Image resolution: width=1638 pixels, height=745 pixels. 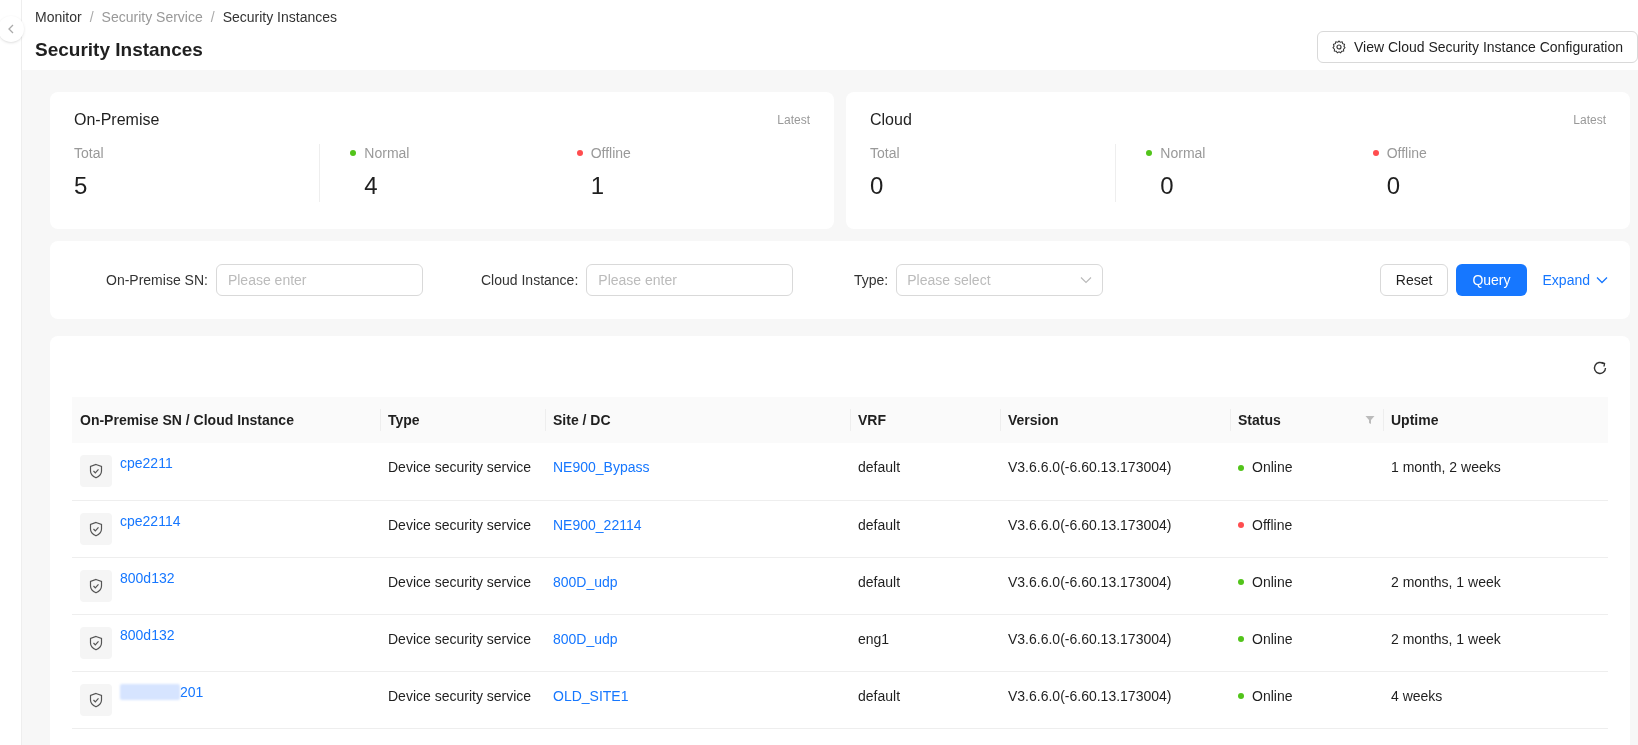 I want to click on site-link: NE900_22114, so click(x=597, y=524).